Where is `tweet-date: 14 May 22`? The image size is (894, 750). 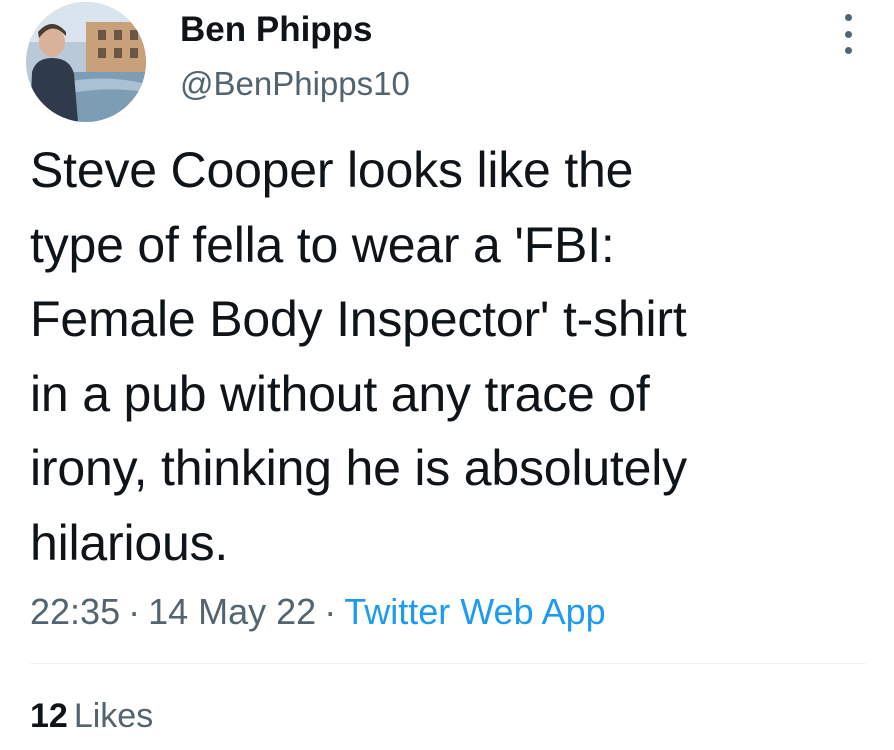
tweet-date: 14 May 22 is located at coordinates (232, 611).